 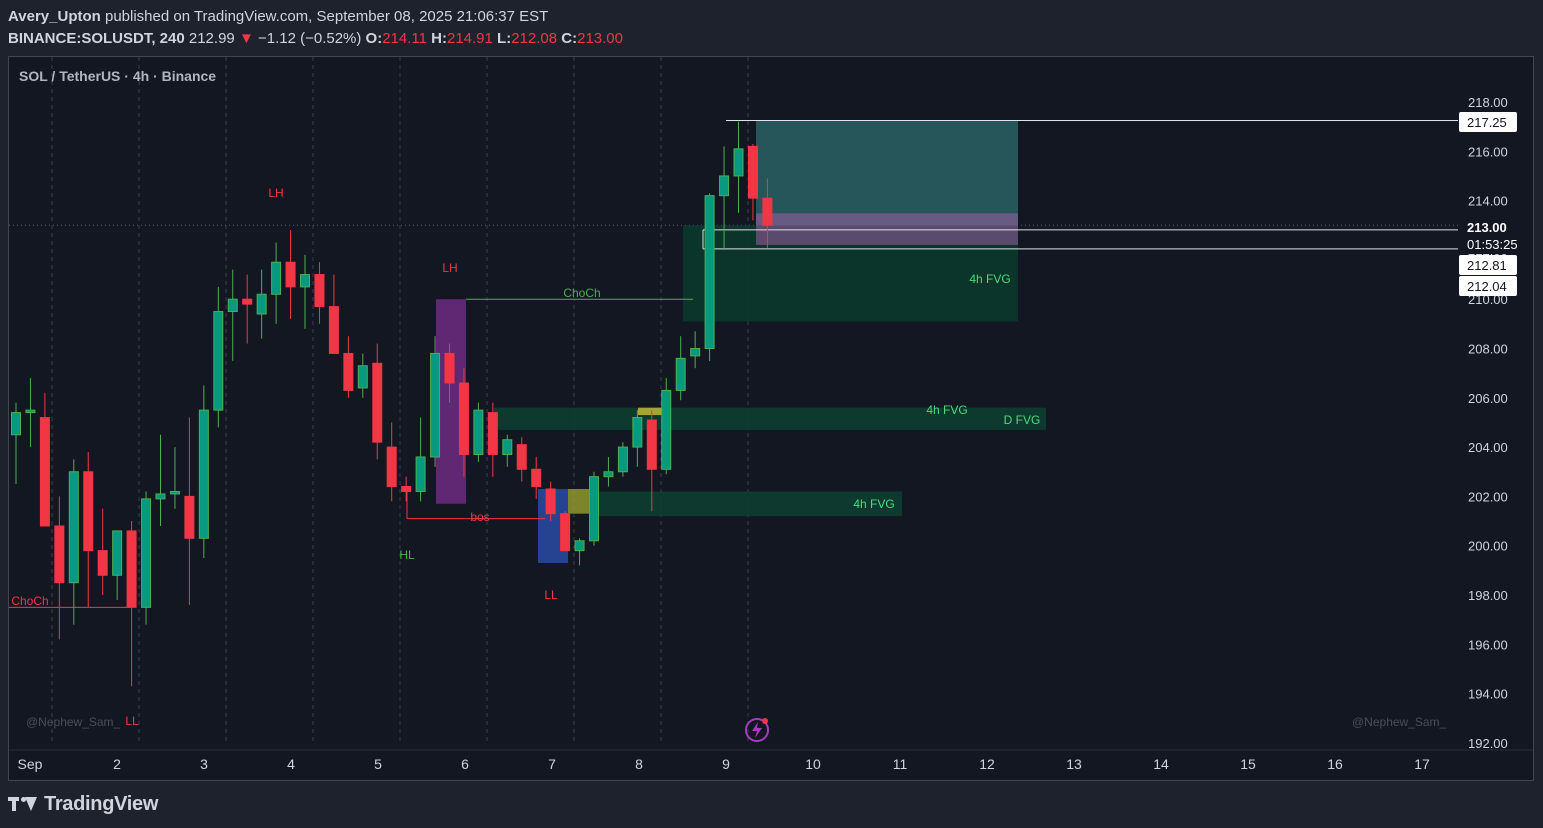 I want to click on y-tick-label: 208.00, so click(x=1488, y=349).